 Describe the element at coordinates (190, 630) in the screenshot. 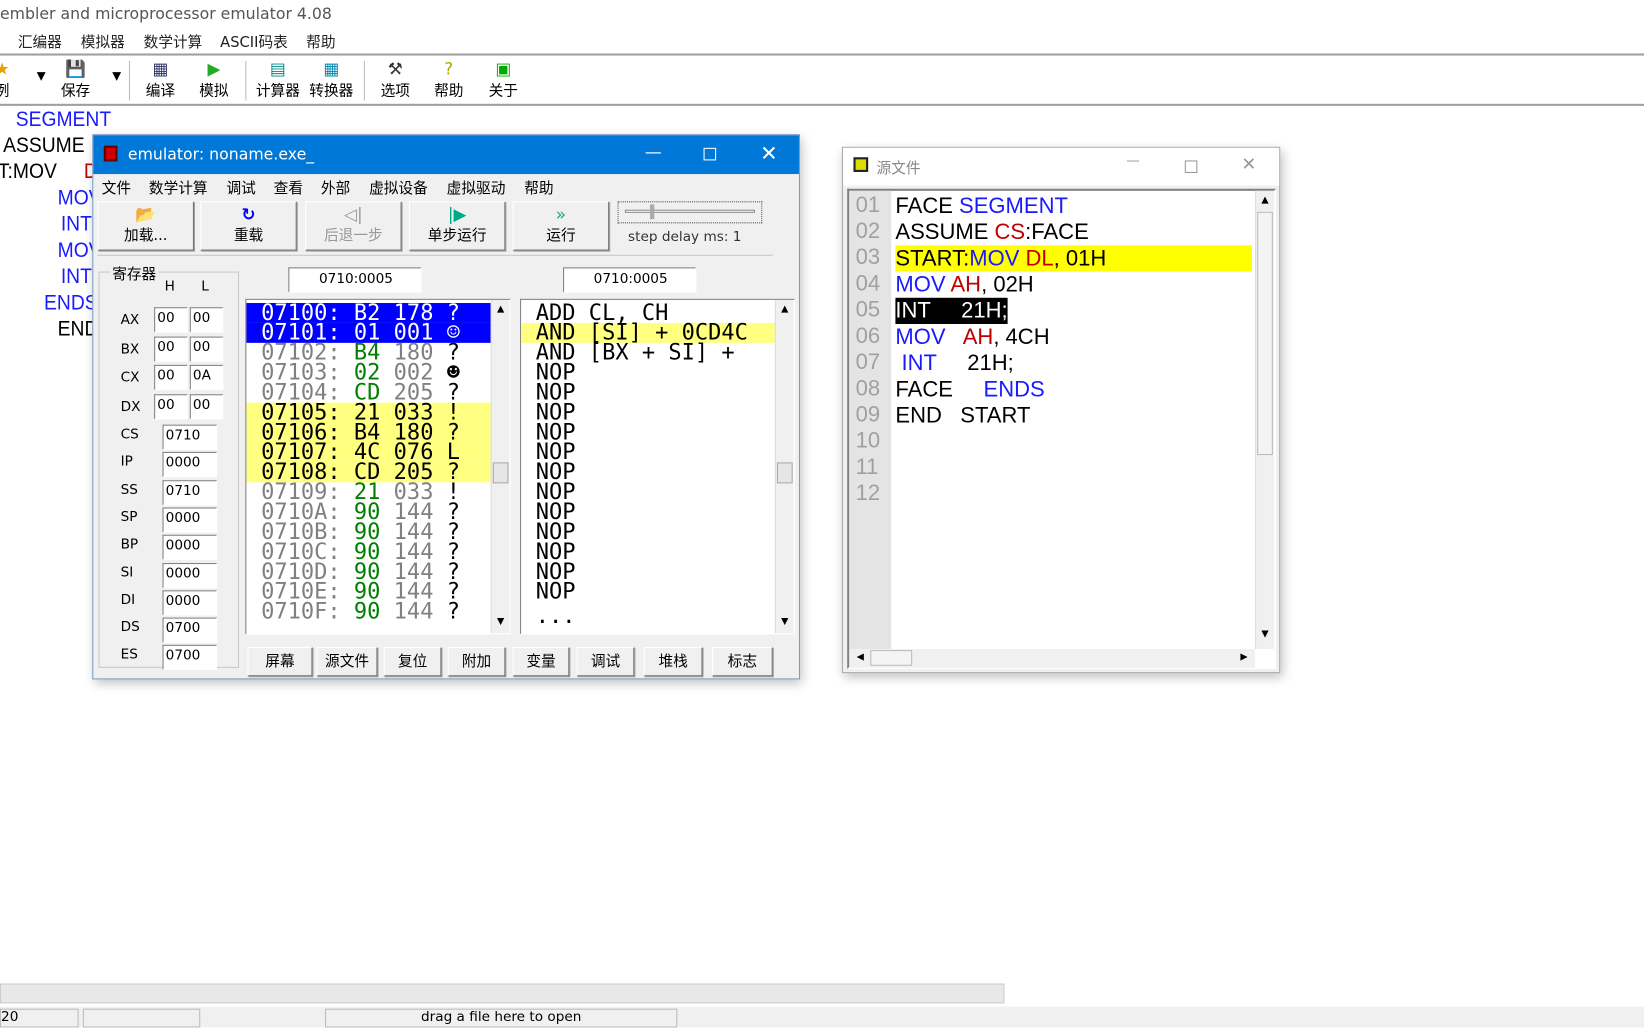

I see `register-ds: 0700` at that location.